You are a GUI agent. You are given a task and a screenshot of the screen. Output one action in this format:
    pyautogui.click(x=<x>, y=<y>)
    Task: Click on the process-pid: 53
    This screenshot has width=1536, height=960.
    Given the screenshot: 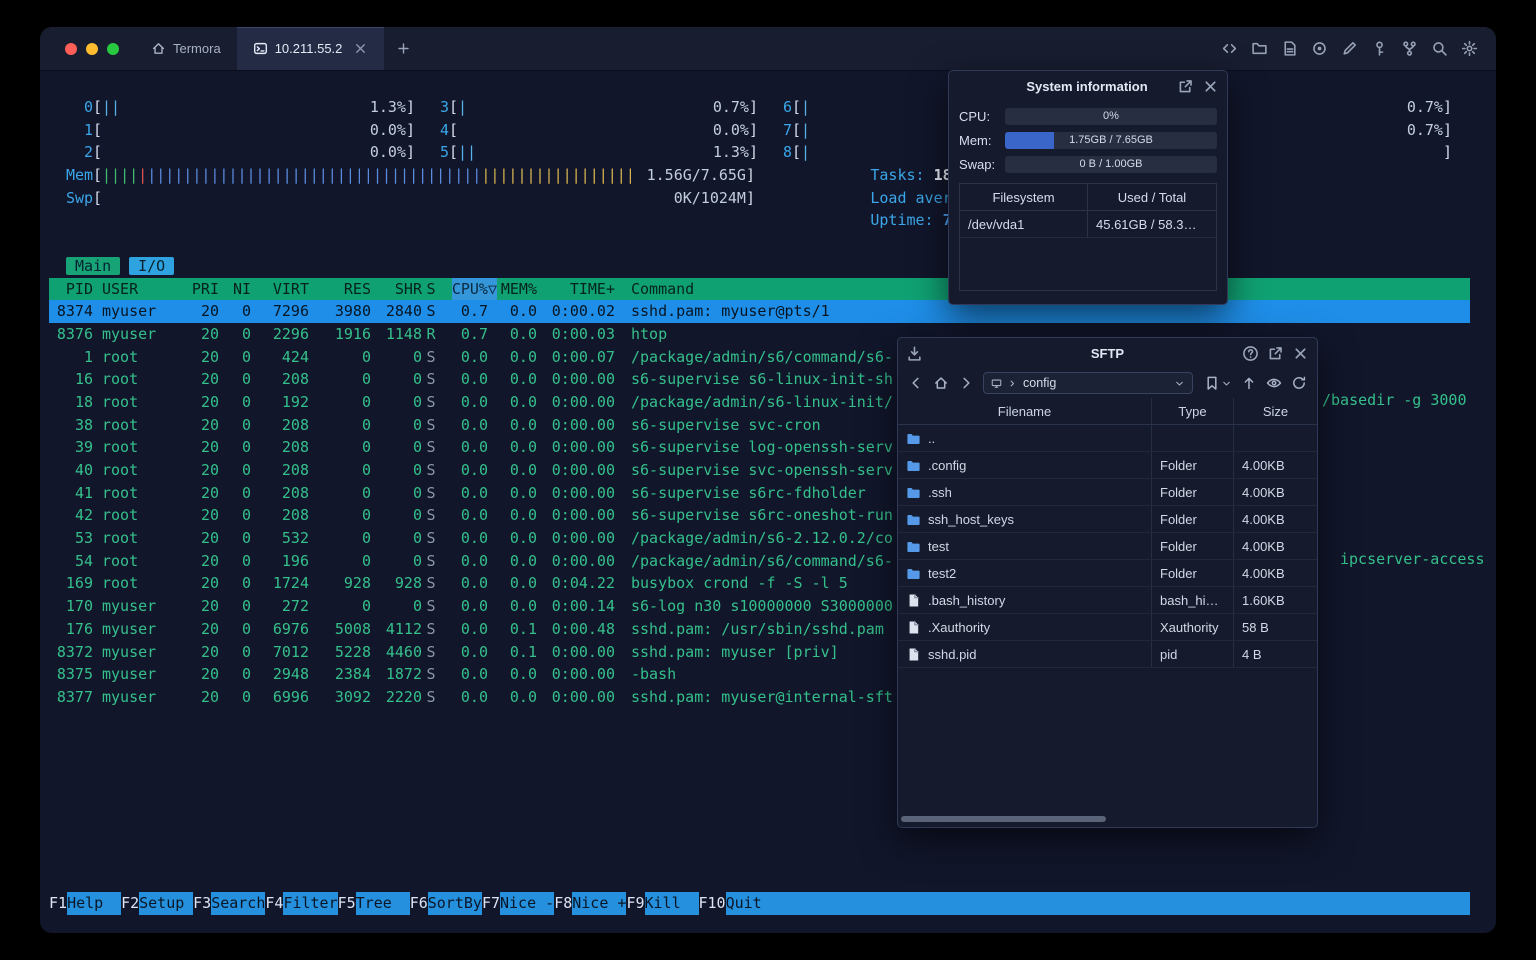 What is the action you would take?
    pyautogui.click(x=83, y=538)
    